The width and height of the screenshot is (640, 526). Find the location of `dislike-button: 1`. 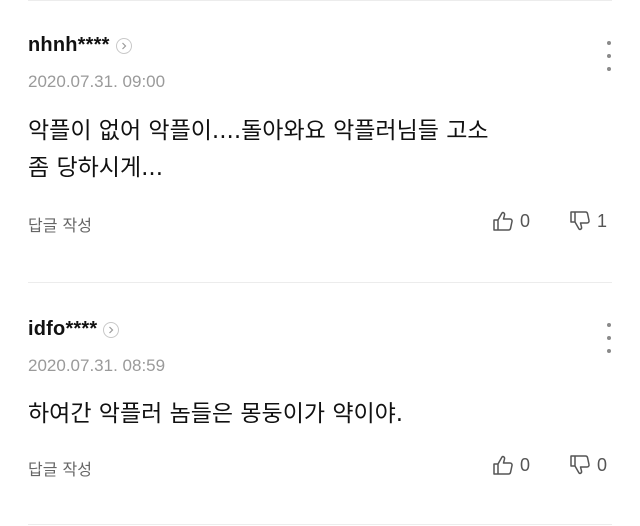

dislike-button: 1 is located at coordinates (588, 221).